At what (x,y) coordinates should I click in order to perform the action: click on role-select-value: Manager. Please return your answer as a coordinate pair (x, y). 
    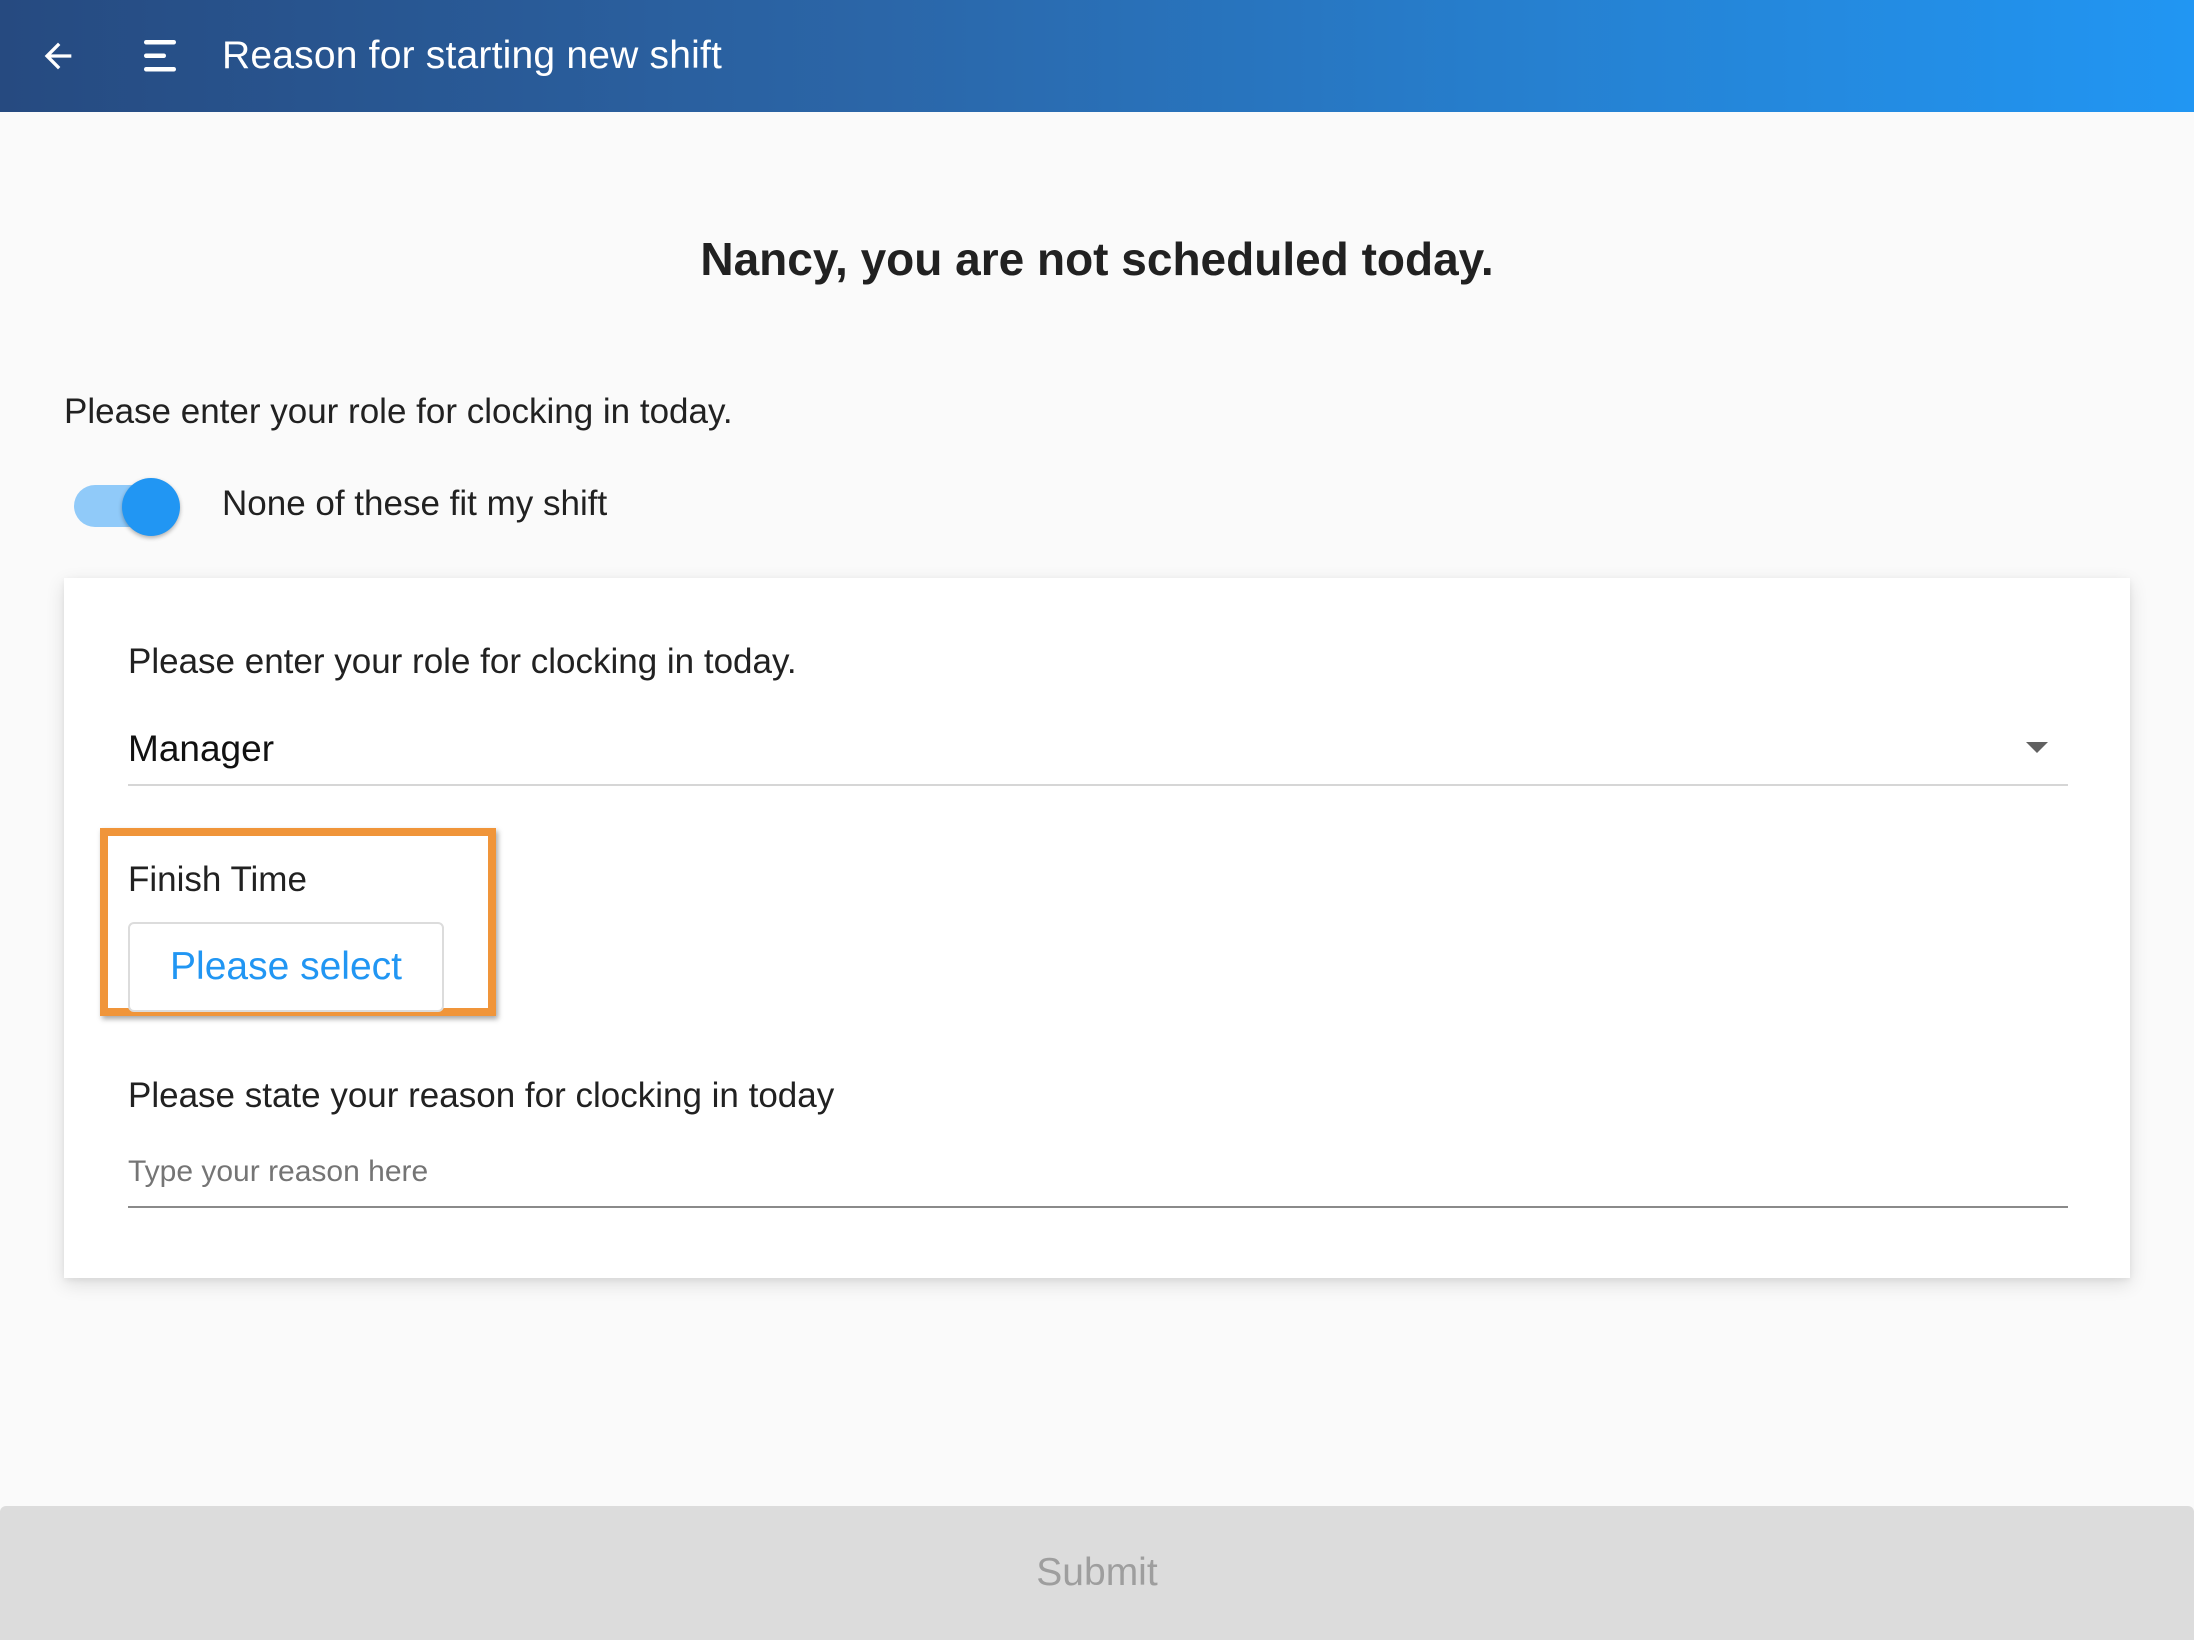
    Looking at the image, I should click on (201, 748).